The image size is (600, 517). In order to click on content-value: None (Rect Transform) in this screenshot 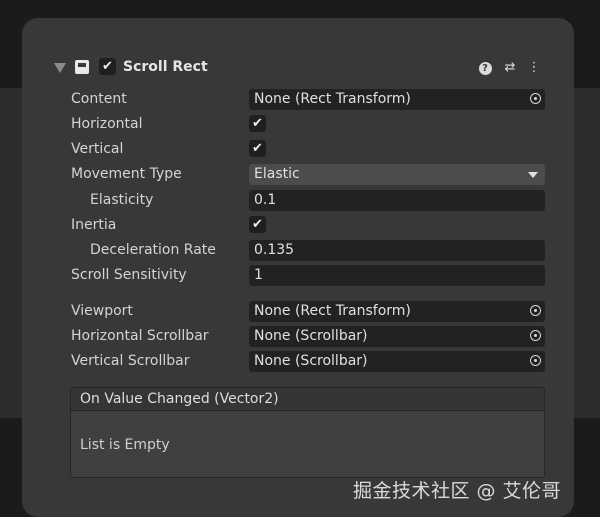, I will do `click(332, 99)`.